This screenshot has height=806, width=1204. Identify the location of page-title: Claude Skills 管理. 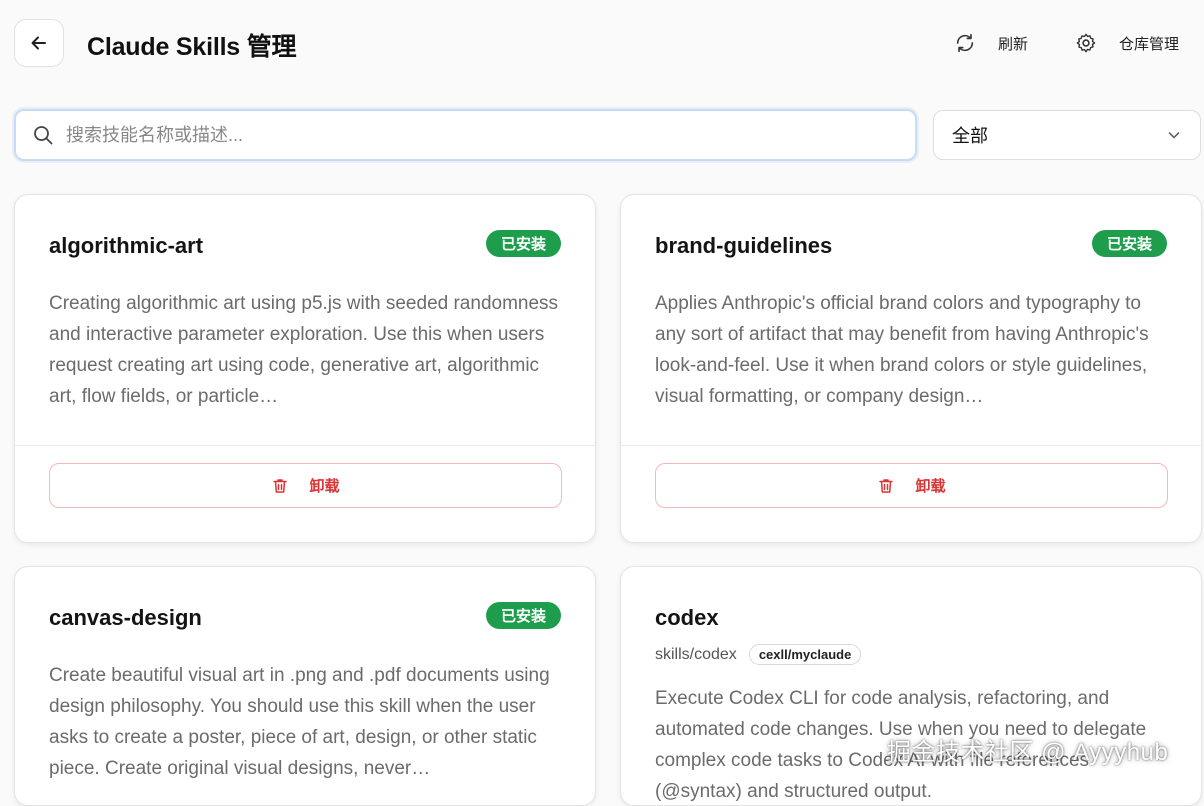
(192, 47).